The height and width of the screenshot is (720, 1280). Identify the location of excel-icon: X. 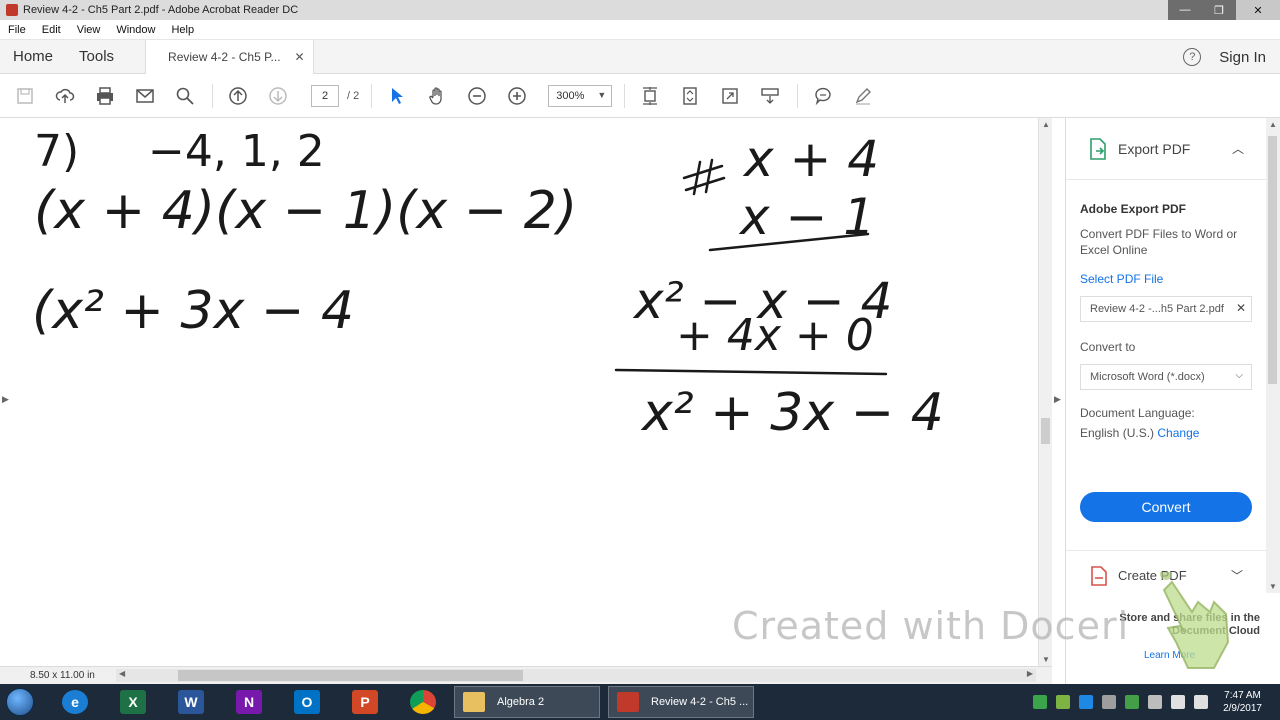
(133, 702).